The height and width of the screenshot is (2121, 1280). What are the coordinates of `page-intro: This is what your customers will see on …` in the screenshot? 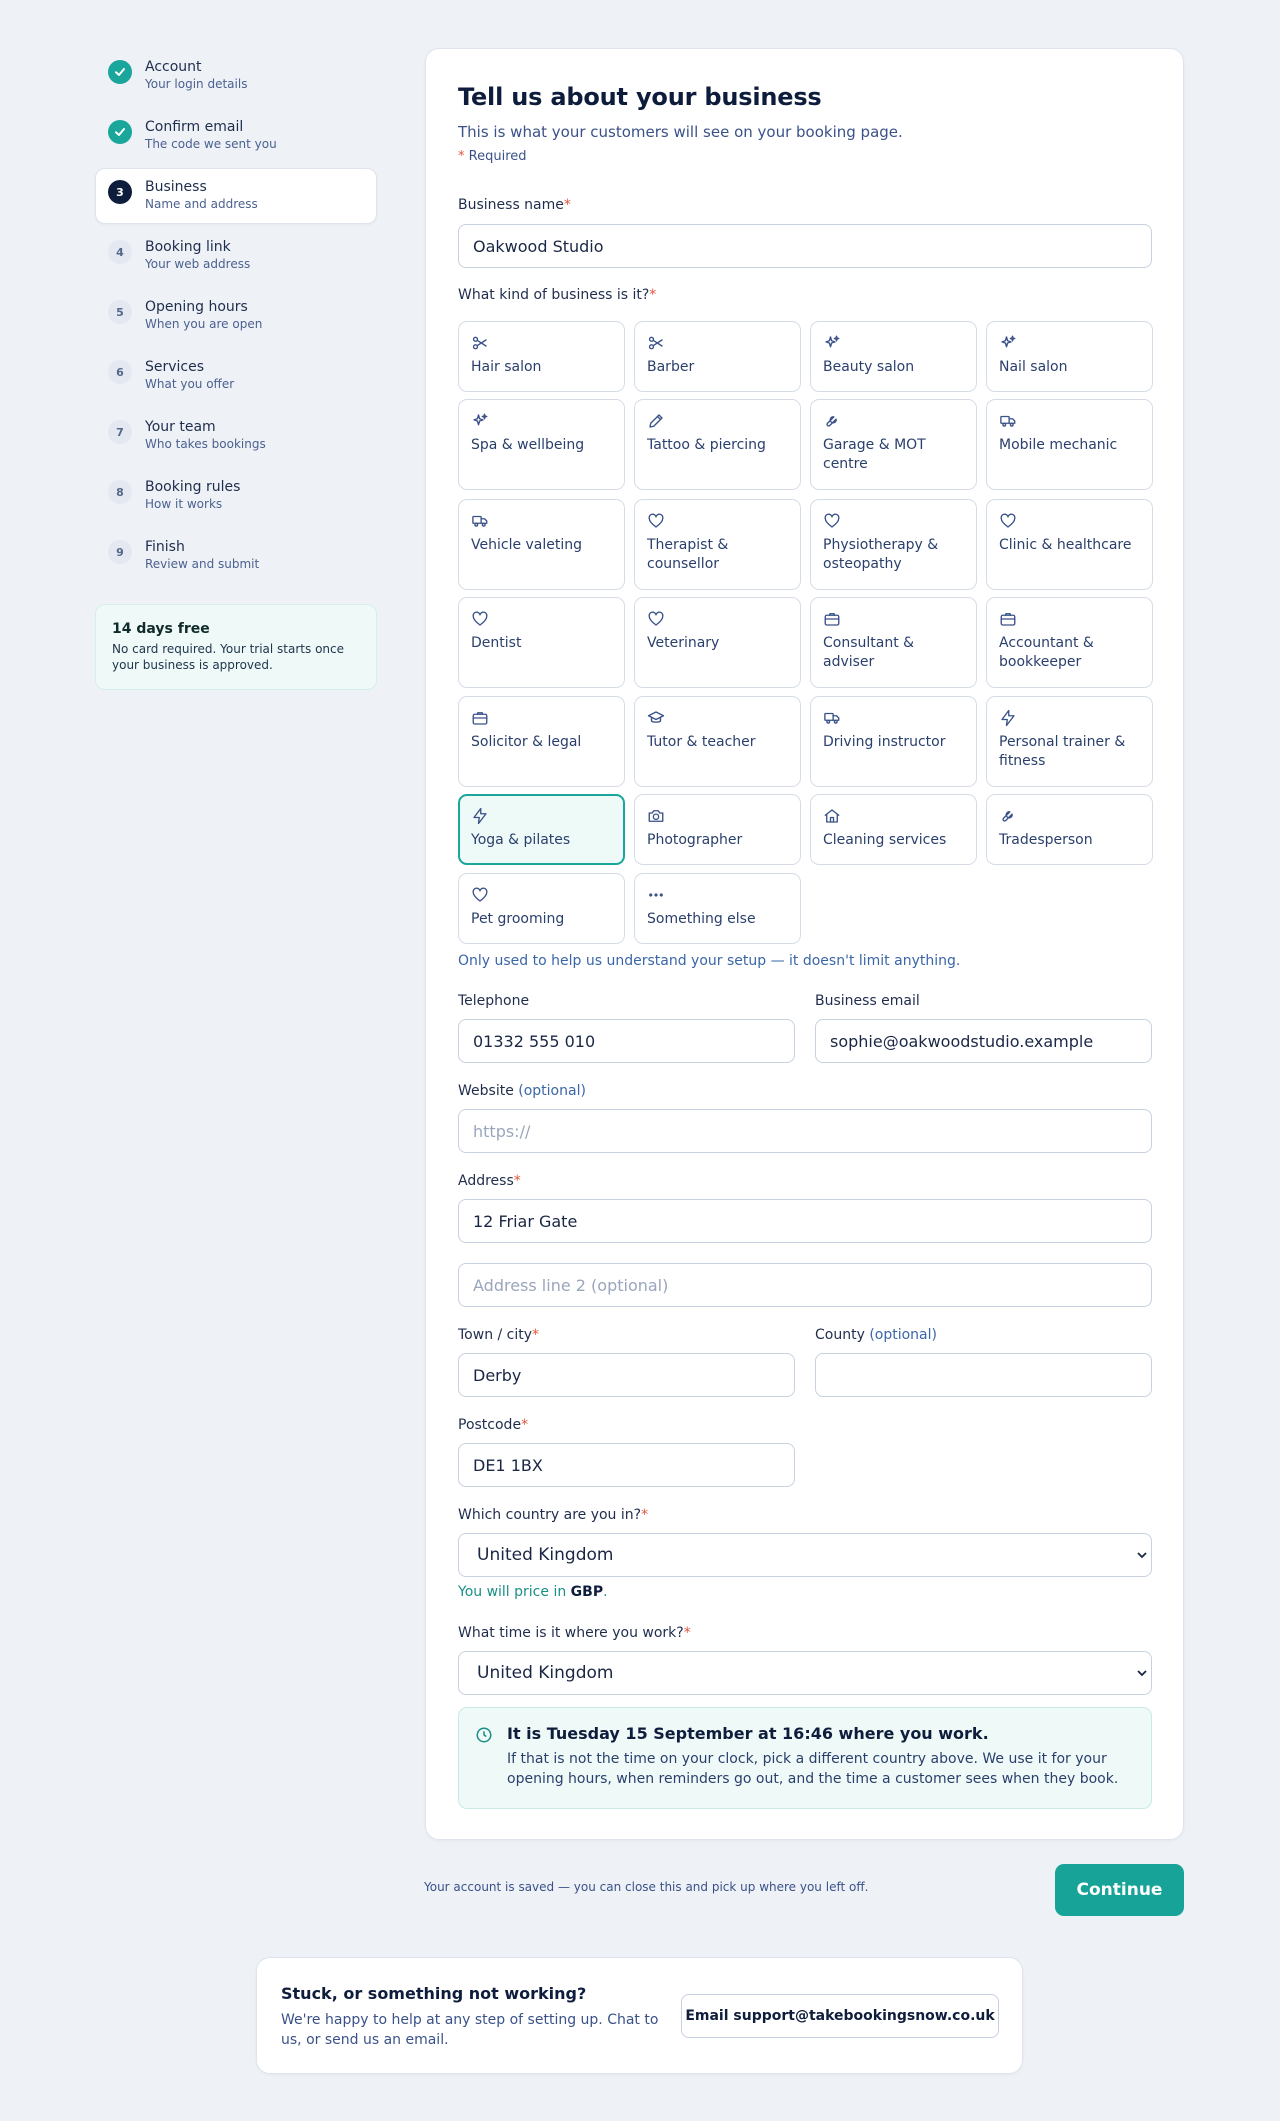 It's located at (680, 132).